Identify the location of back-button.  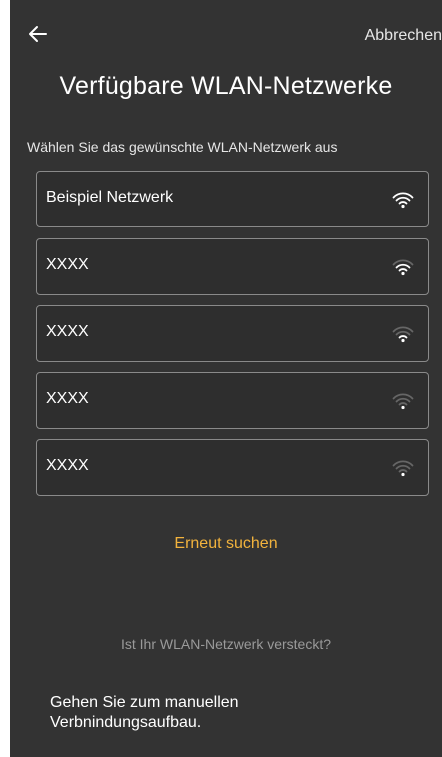
(38, 34).